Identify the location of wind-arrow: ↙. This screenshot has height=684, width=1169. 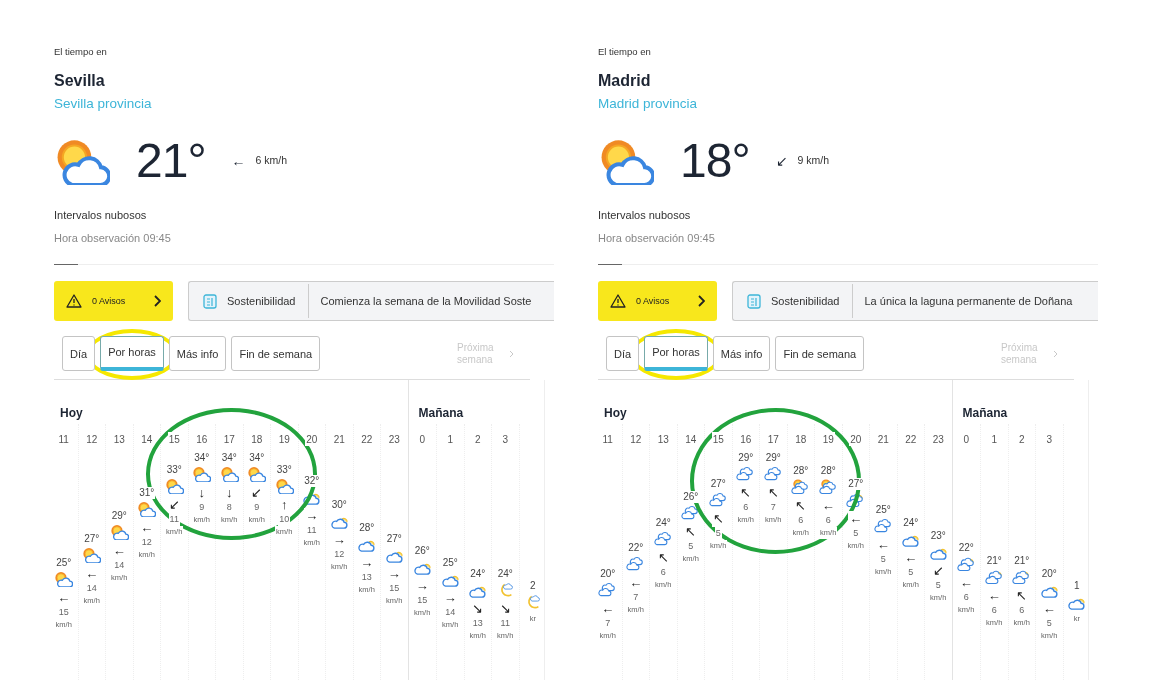
(781, 161).